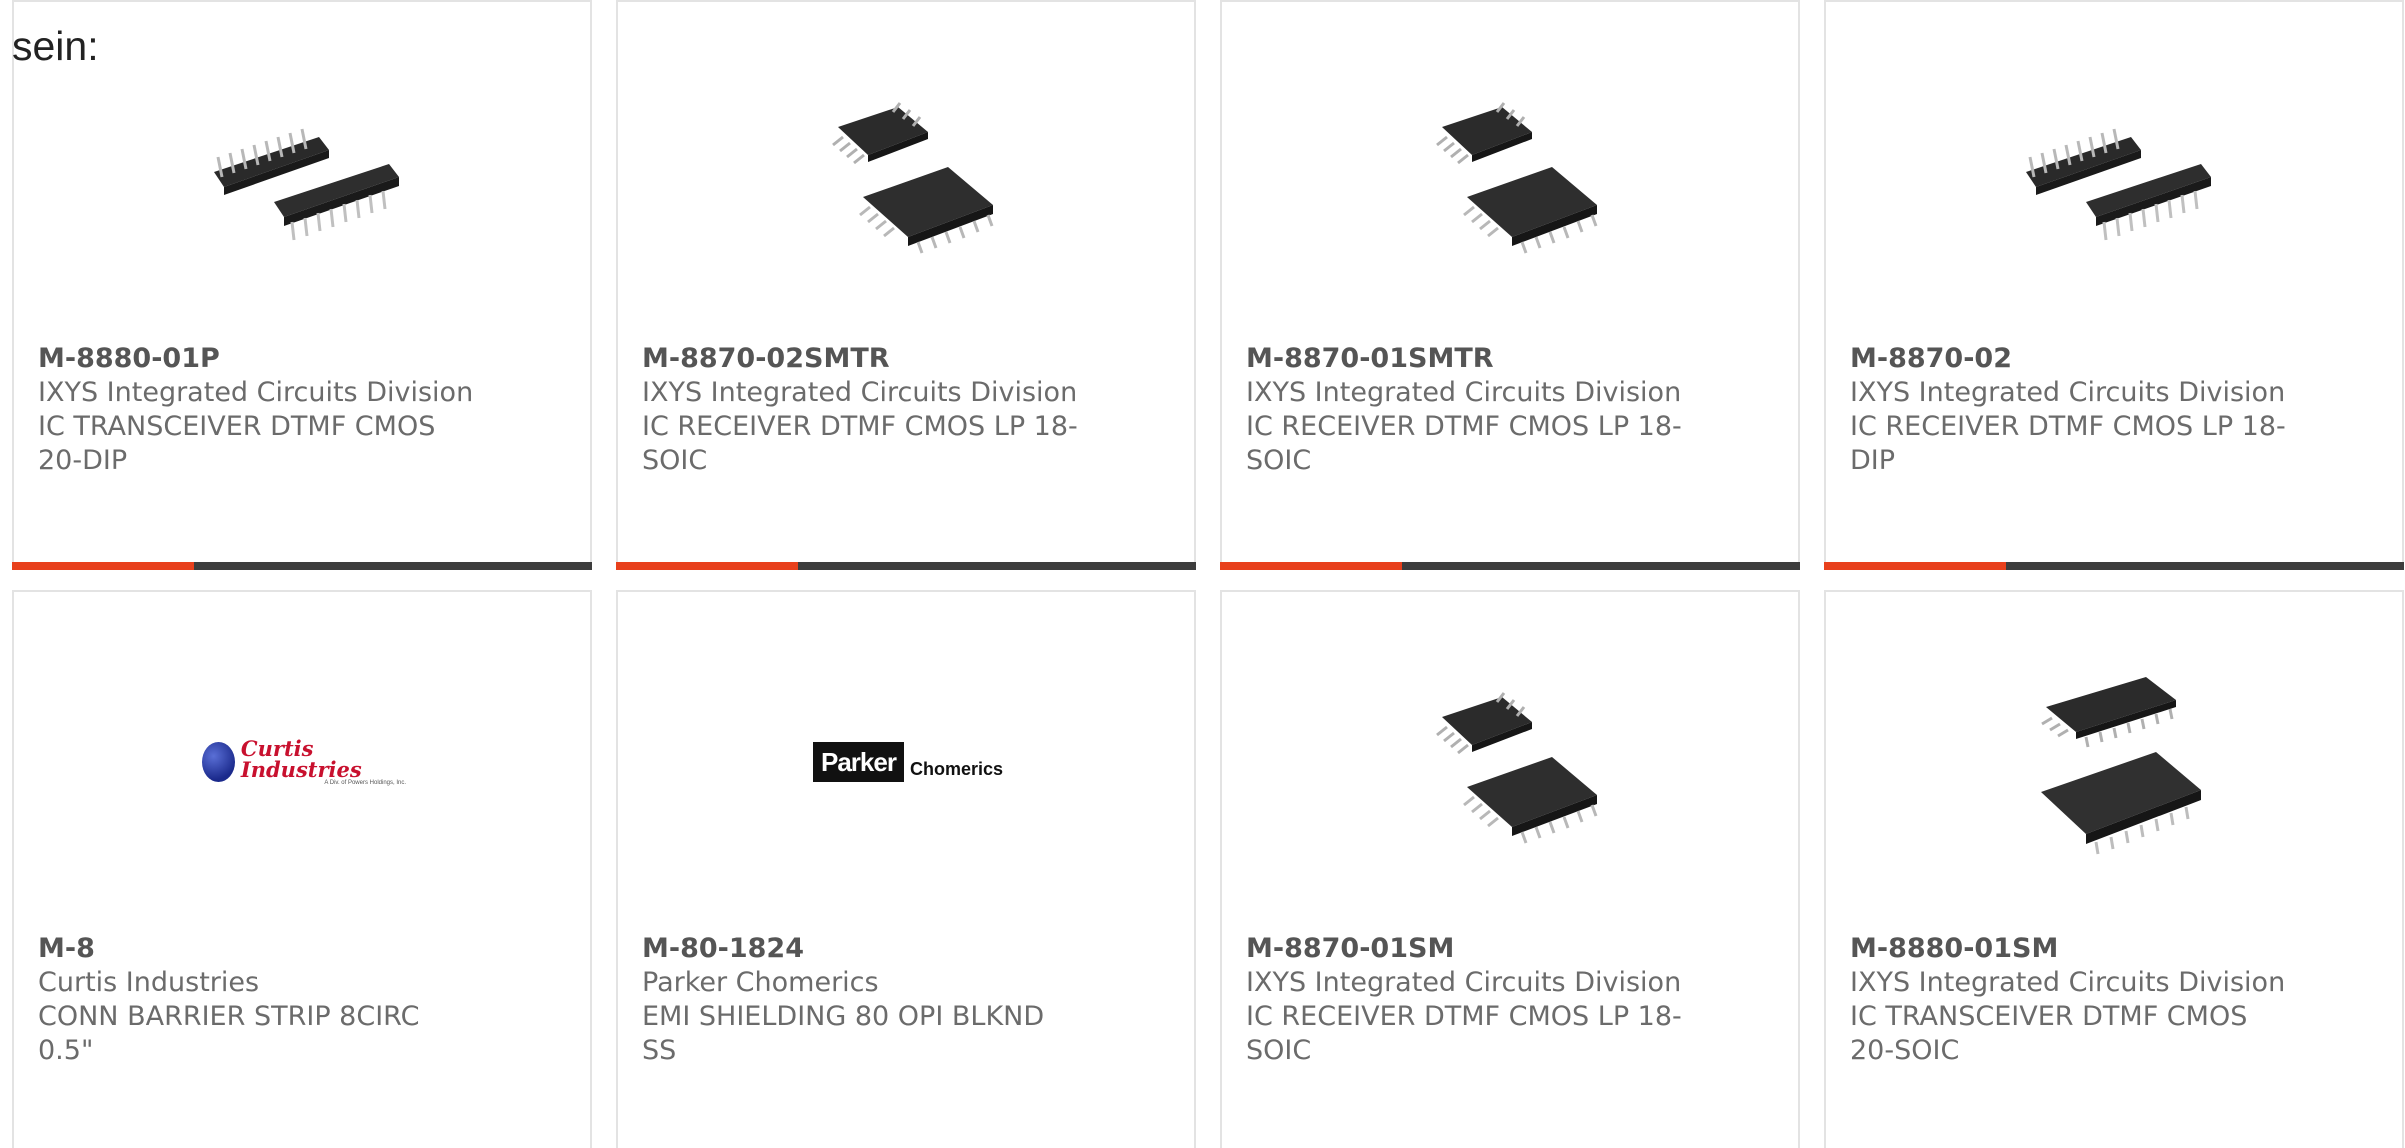 This screenshot has width=2405, height=1148. Describe the element at coordinates (1905, 1050) in the screenshot. I see `description-line: 20-SOIC` at that location.